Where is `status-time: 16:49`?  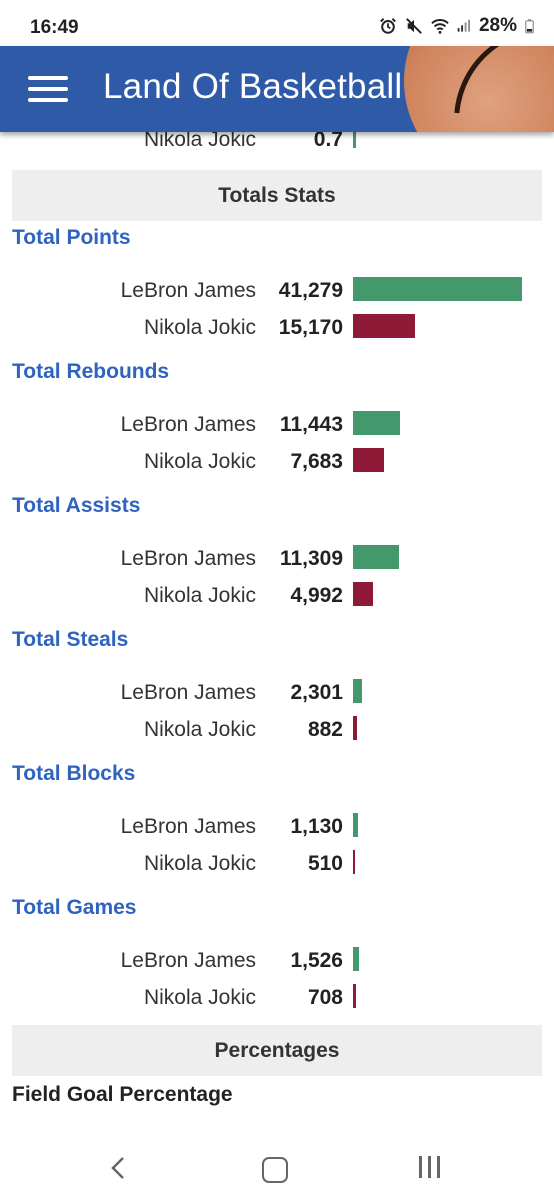 status-time: 16:49 is located at coordinates (54, 27).